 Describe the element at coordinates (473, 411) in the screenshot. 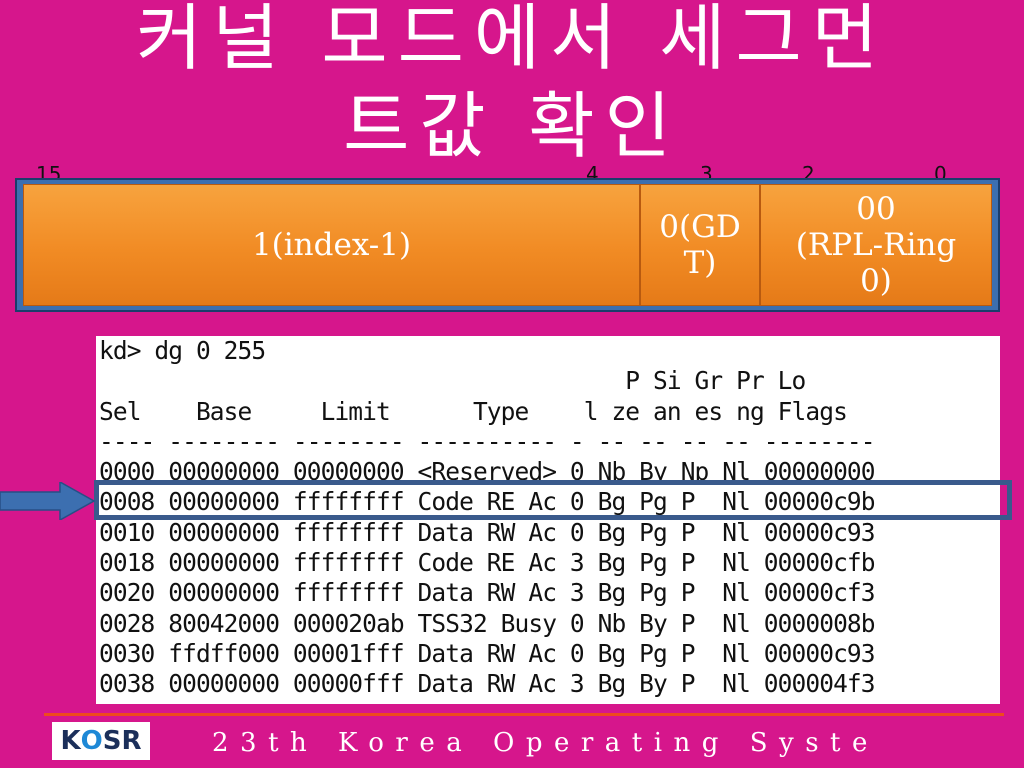

I see `header-line-2: Sel Base Limit Type l ze an es ng Flags` at that location.